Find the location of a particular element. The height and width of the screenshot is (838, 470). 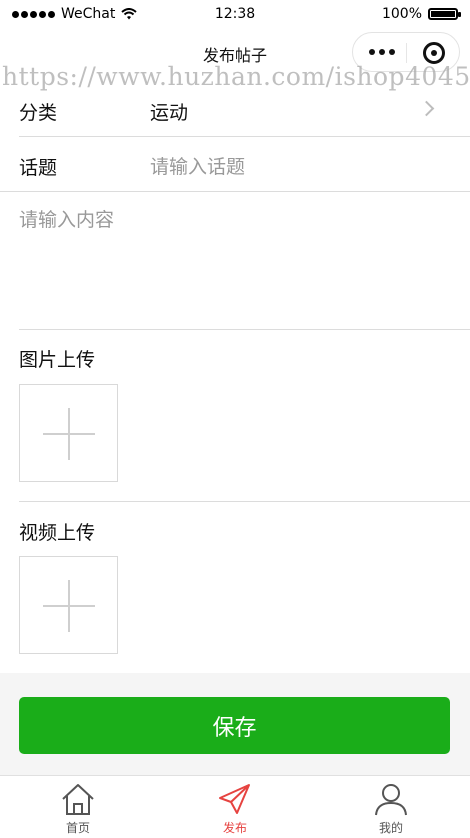

tab-mine-label: 我的 is located at coordinates (390, 828).